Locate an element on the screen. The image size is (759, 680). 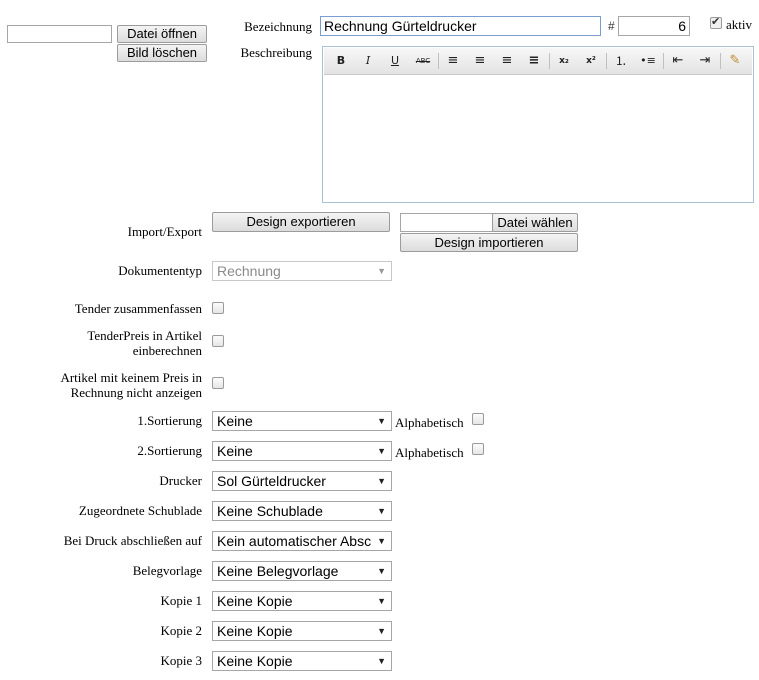
open-file-button: Datei öffnen is located at coordinates (162, 34).